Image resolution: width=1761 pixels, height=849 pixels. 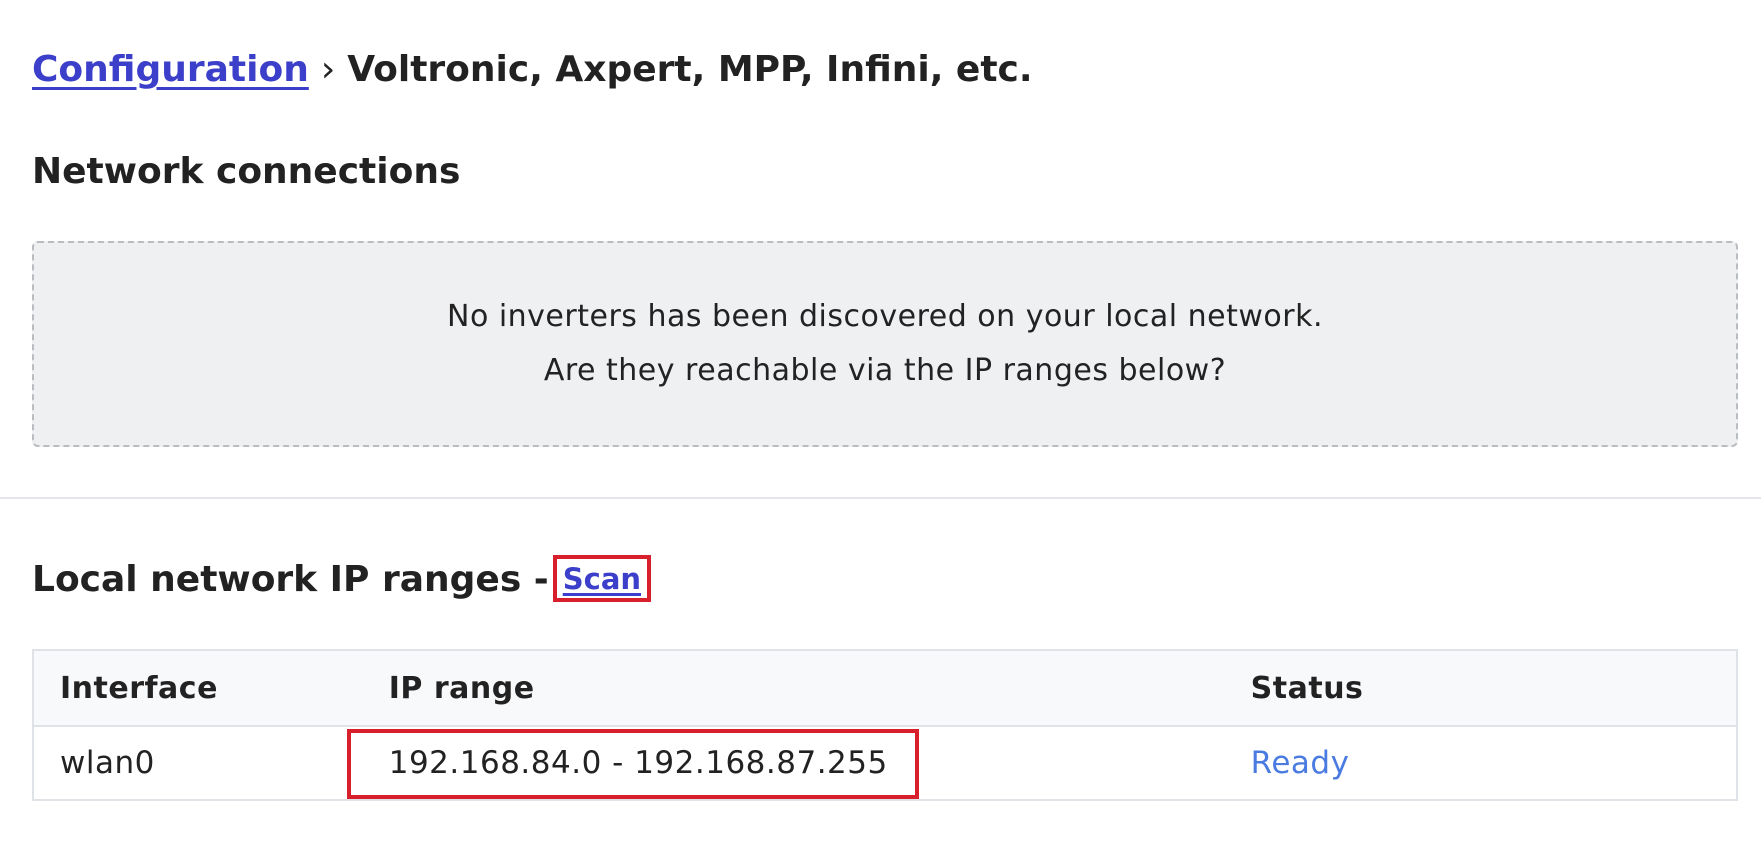 What do you see at coordinates (139, 688) in the screenshot?
I see `column-header-interface: Interface` at bounding box center [139, 688].